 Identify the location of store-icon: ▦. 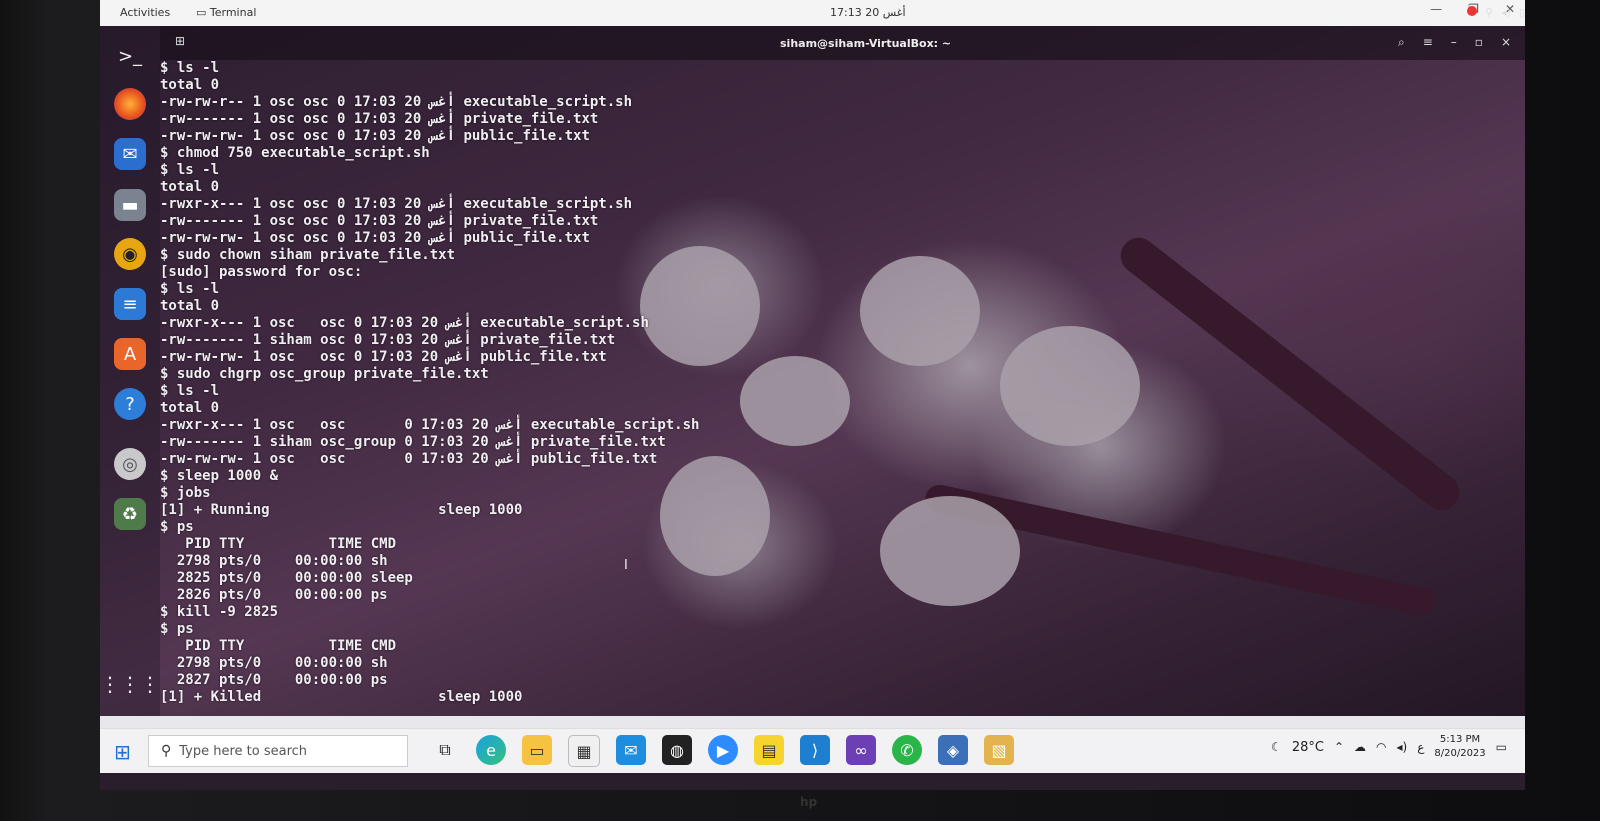
(584, 751).